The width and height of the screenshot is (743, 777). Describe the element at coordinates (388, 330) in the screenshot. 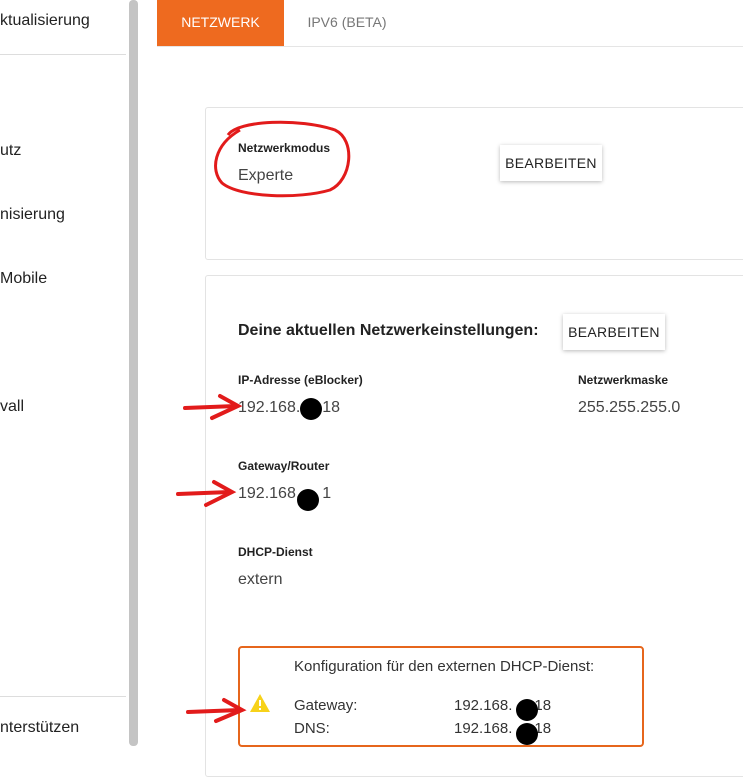

I see `settings-title: Deine aktuellen Netzwerkeinstellungen:` at that location.